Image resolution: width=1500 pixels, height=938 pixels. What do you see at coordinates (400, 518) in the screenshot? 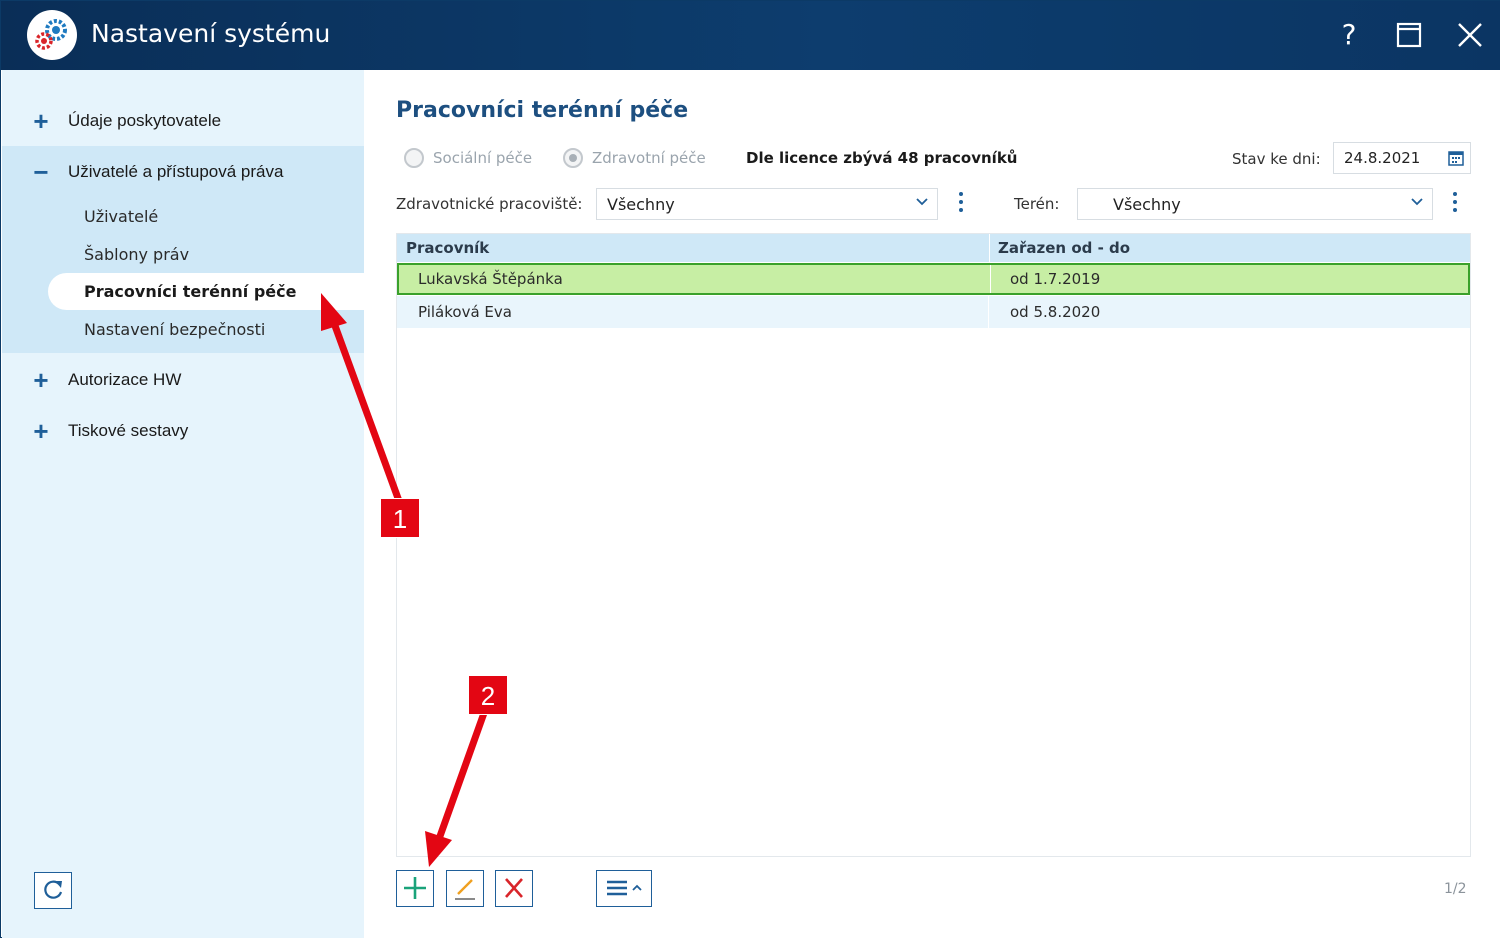
I see `annotation-badge-1: 1` at bounding box center [400, 518].